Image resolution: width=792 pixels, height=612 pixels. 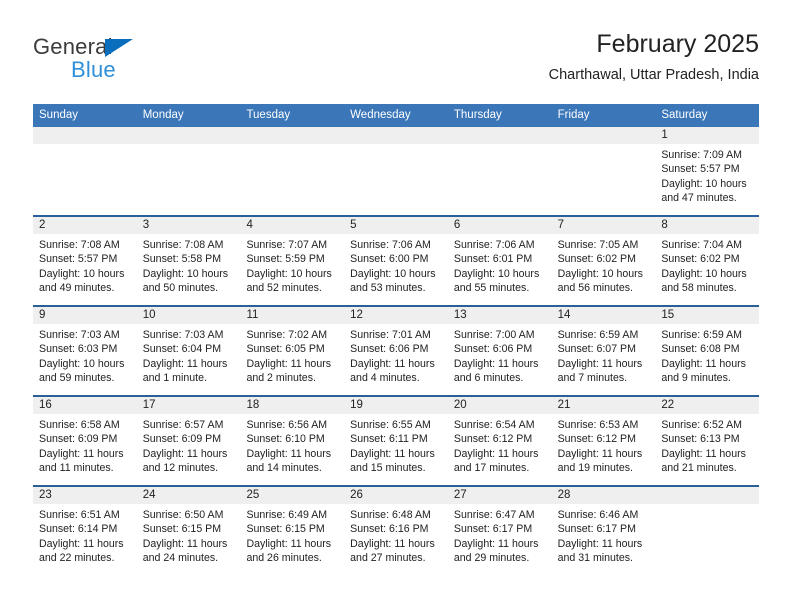 I want to click on day-number: 15, so click(x=707, y=315).